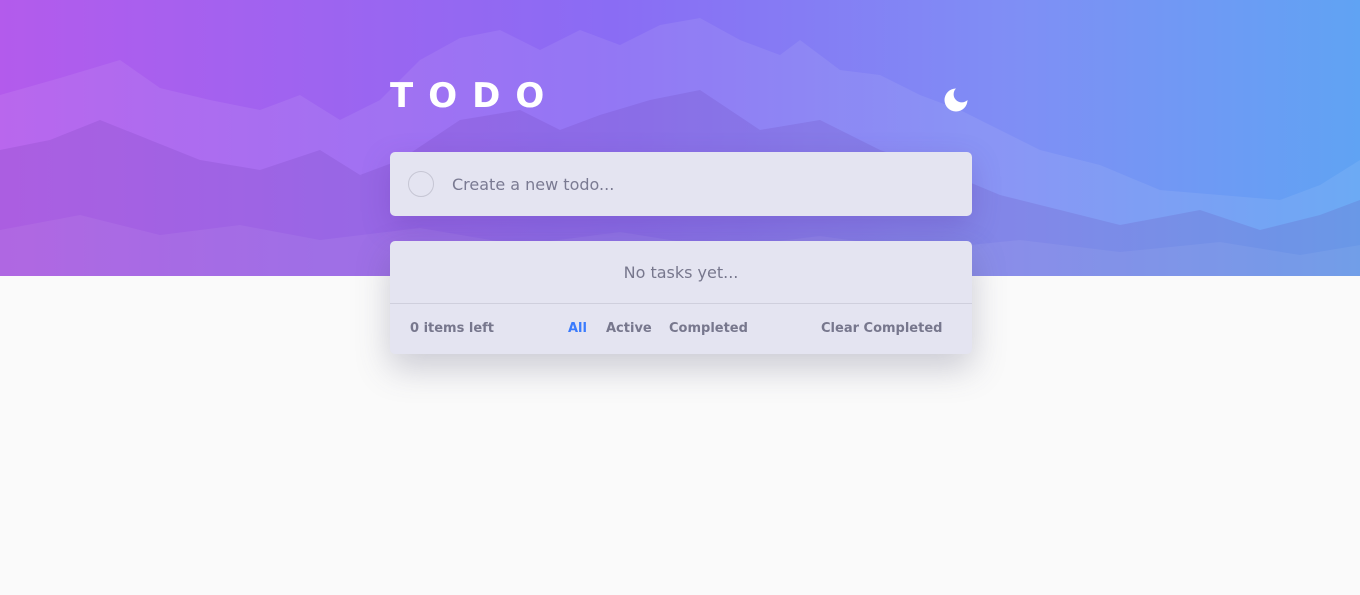 This screenshot has width=1360, height=595. What do you see at coordinates (881, 329) in the screenshot?
I see `clear-completed-button: Clear Completed` at bounding box center [881, 329].